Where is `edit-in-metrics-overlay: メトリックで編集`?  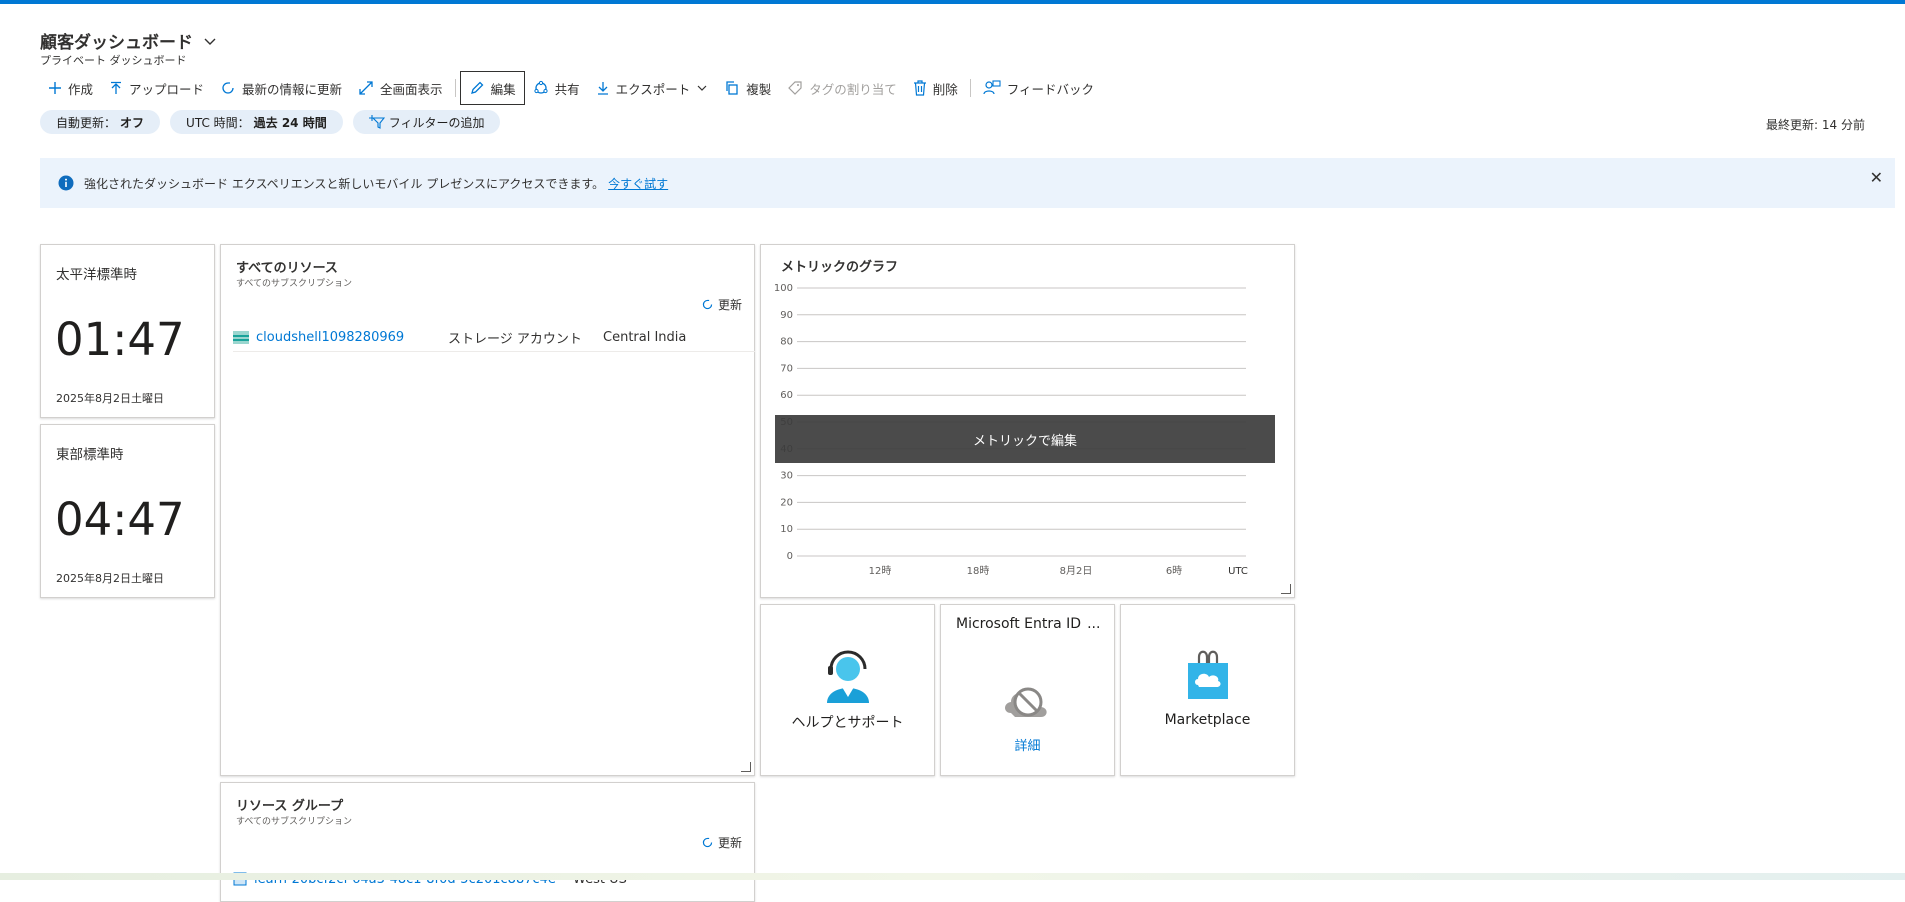 edit-in-metrics-overlay: メトリックで編集 is located at coordinates (1025, 439).